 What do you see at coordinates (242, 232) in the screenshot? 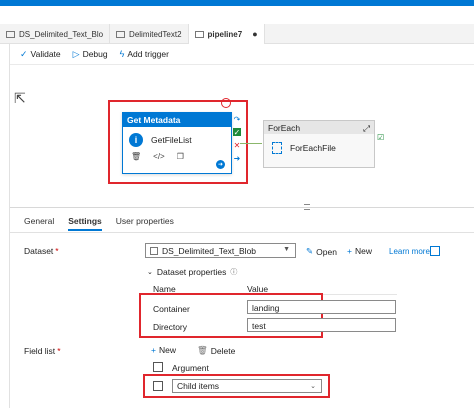
I see `tabs-divider` at bounding box center [242, 232].